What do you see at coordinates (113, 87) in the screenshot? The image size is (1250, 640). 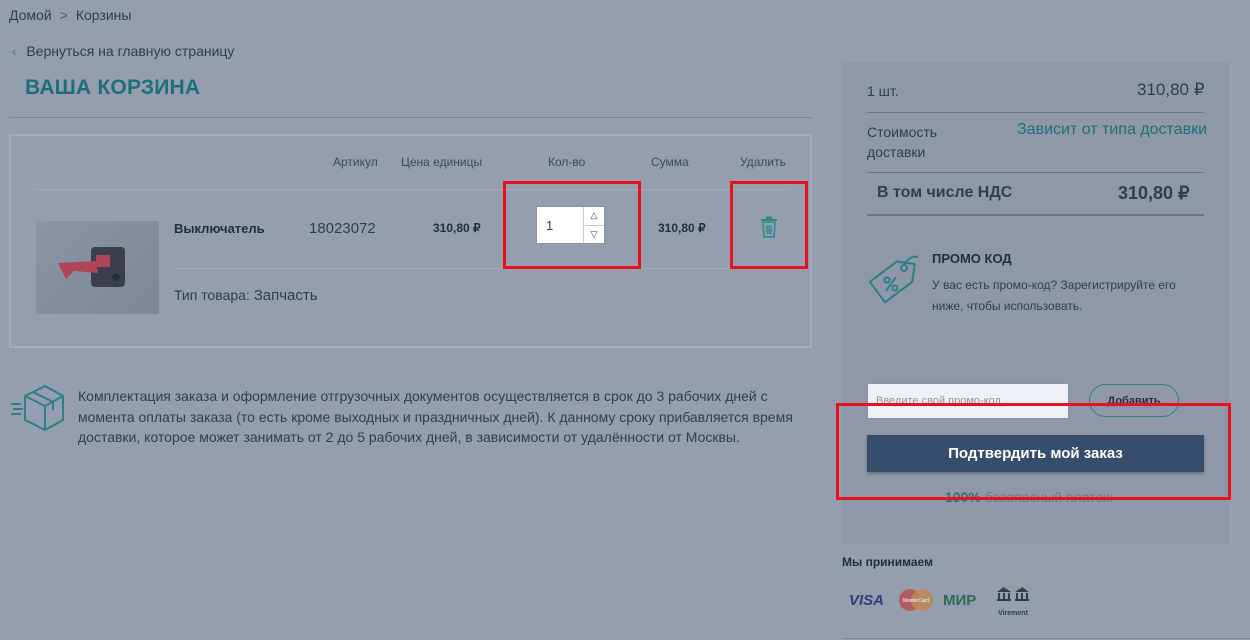 I see `page-title: ВАША КОРЗИНА` at bounding box center [113, 87].